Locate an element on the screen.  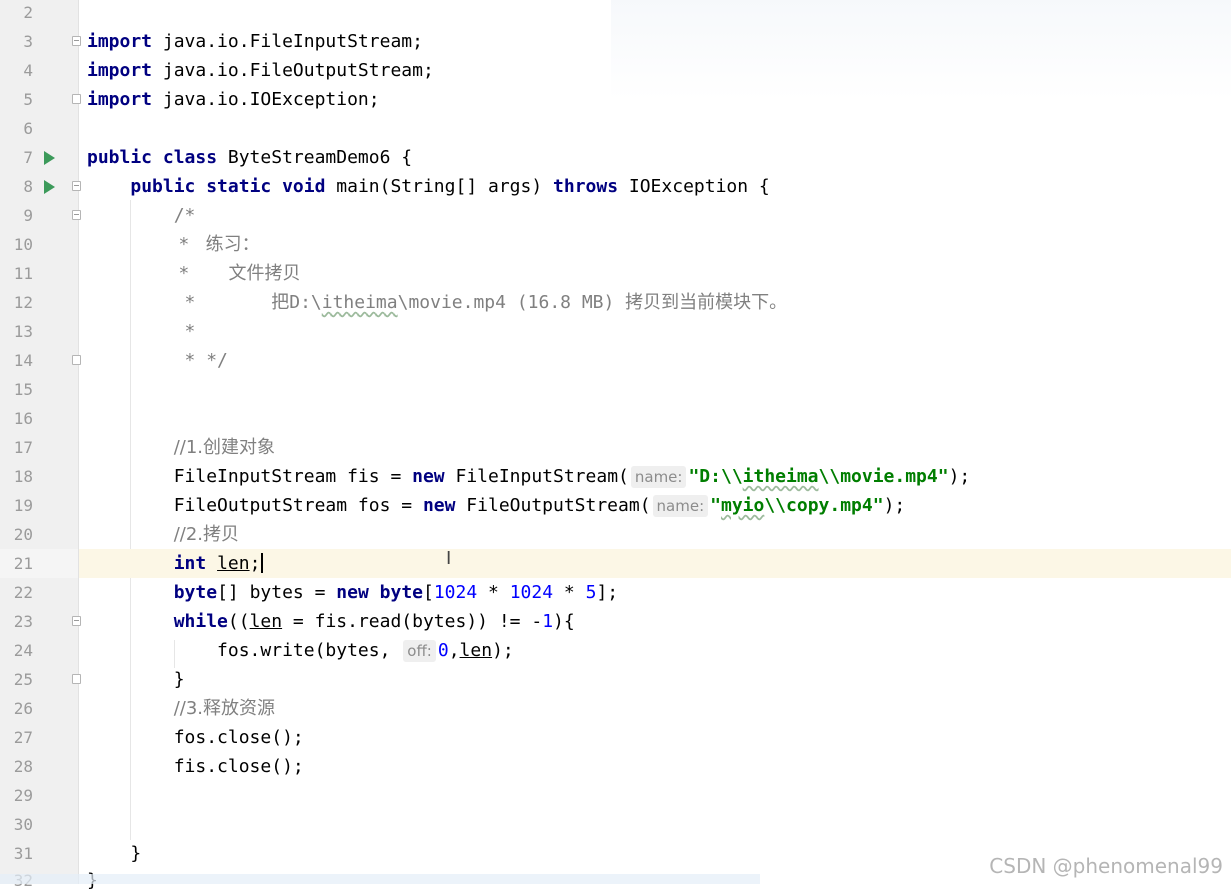
code-line-current: 21 int len; is located at coordinates (615, 563).